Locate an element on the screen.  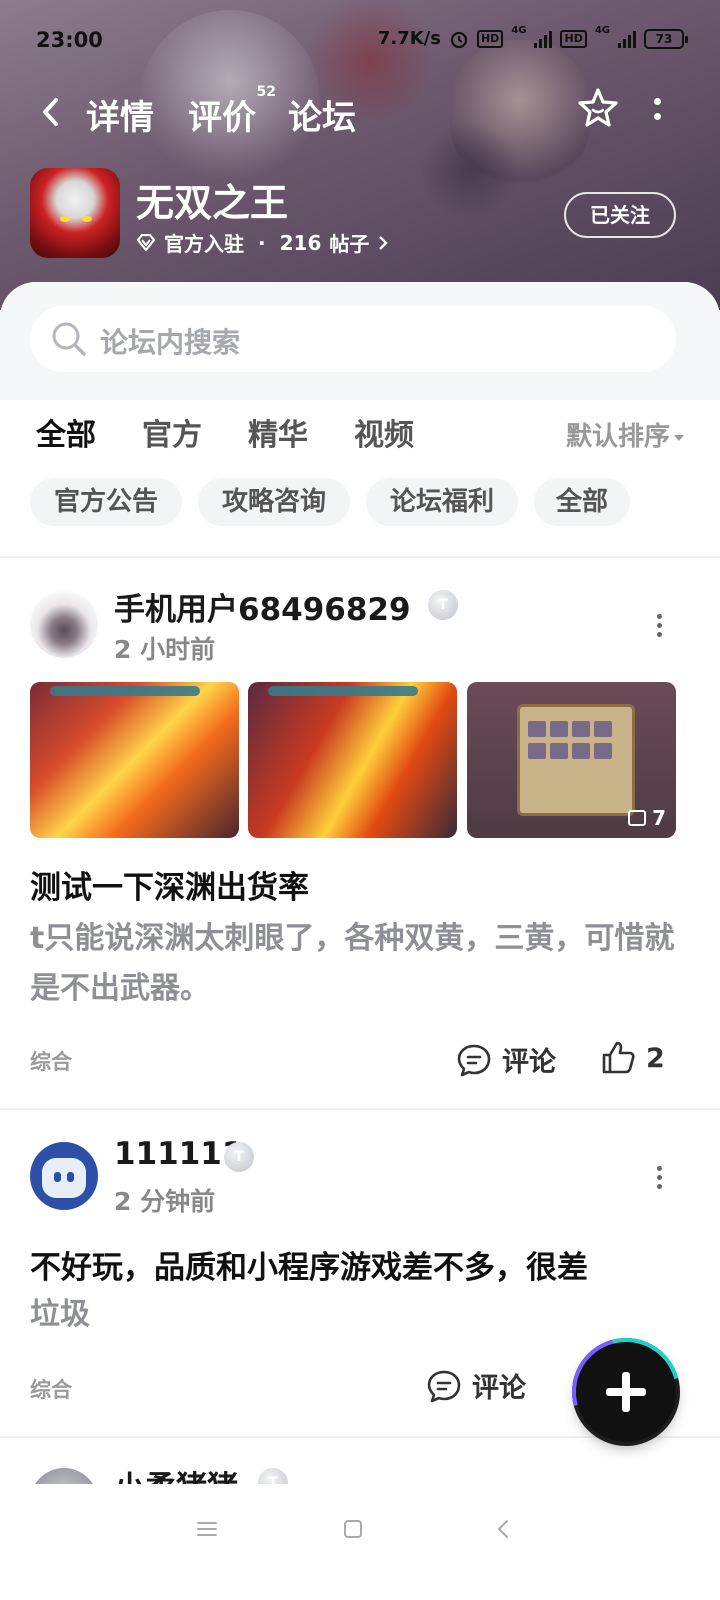
status-bar: 23:00 7.7K/s HD 4G HD 4G 73 is located at coordinates (362, 41).